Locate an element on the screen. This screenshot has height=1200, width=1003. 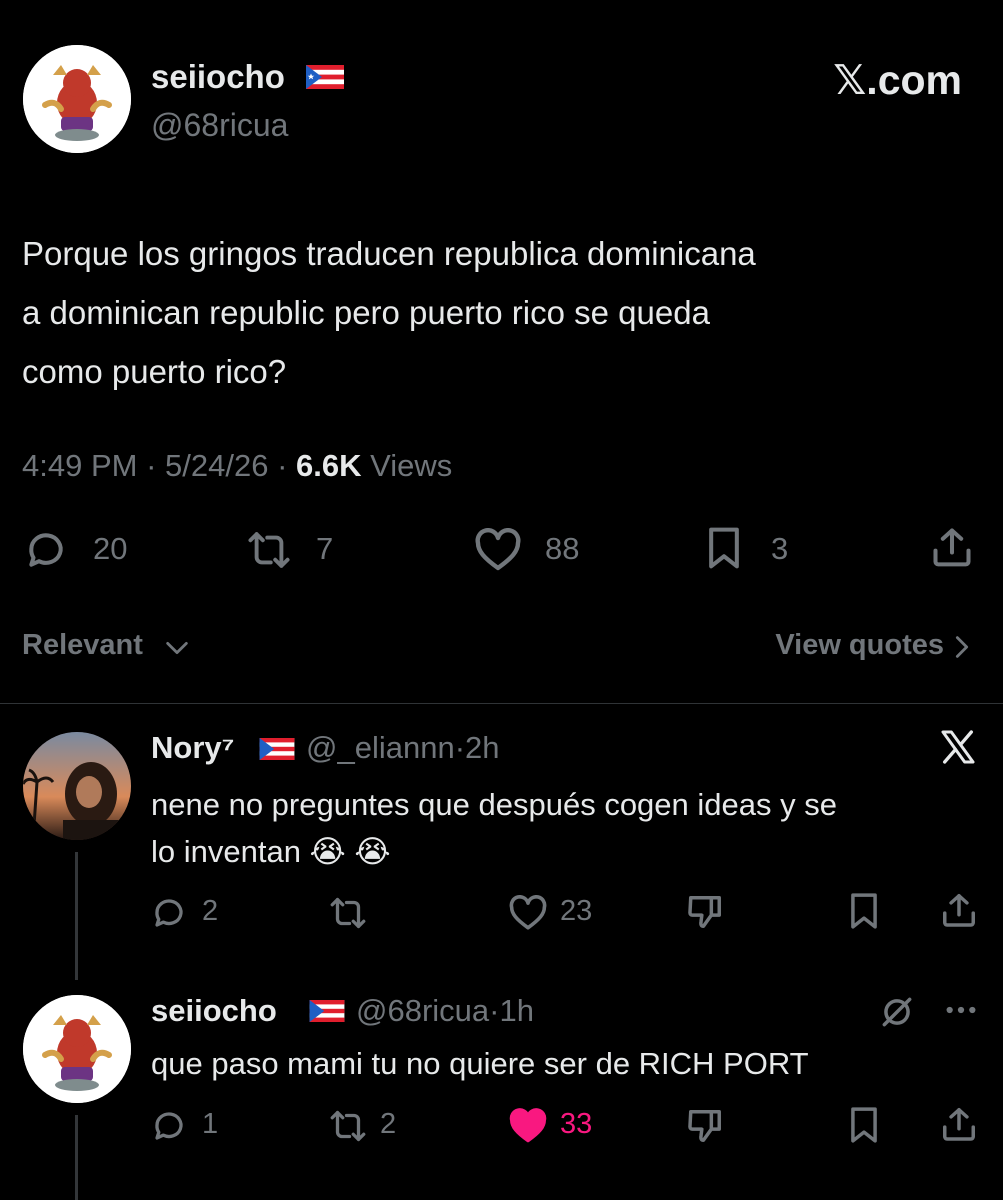
x-logo-icon is located at coordinates (958, 752).